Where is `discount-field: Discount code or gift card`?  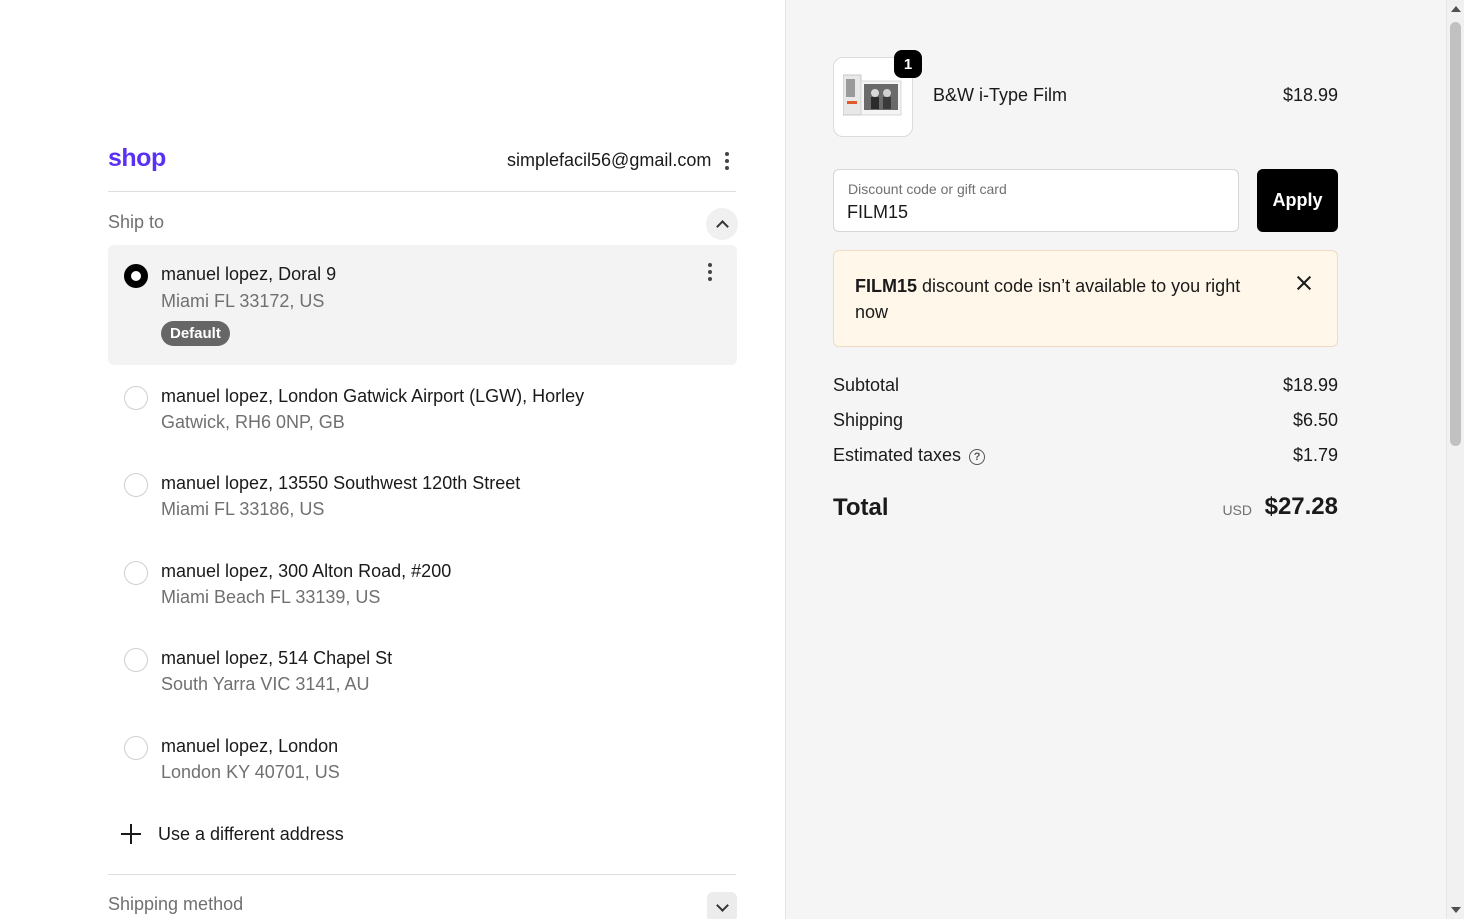
discount-field: Discount code or gift card is located at coordinates (1036, 200).